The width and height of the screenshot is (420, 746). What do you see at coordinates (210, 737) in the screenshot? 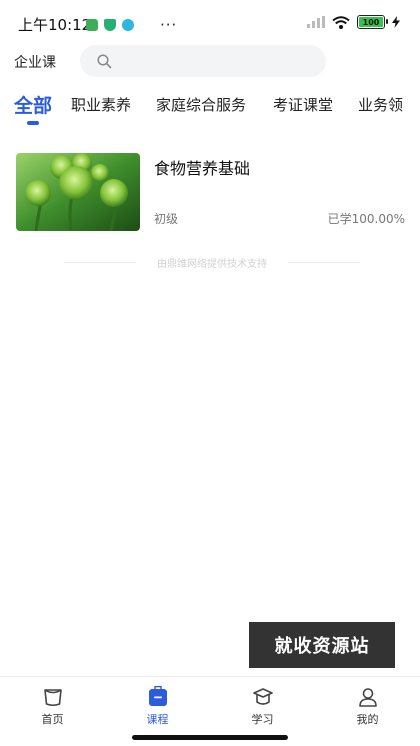
I see `home-indicator` at bounding box center [210, 737].